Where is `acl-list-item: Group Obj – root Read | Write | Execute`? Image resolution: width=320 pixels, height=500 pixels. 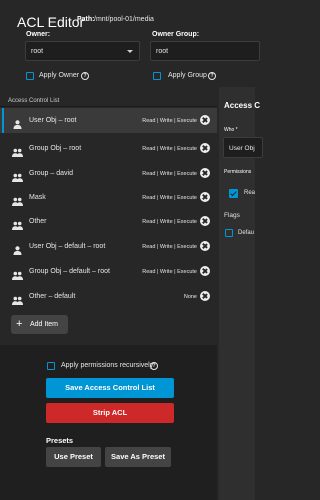 acl-list-item: Group Obj – root Read | Write | Execute is located at coordinates (108, 148).